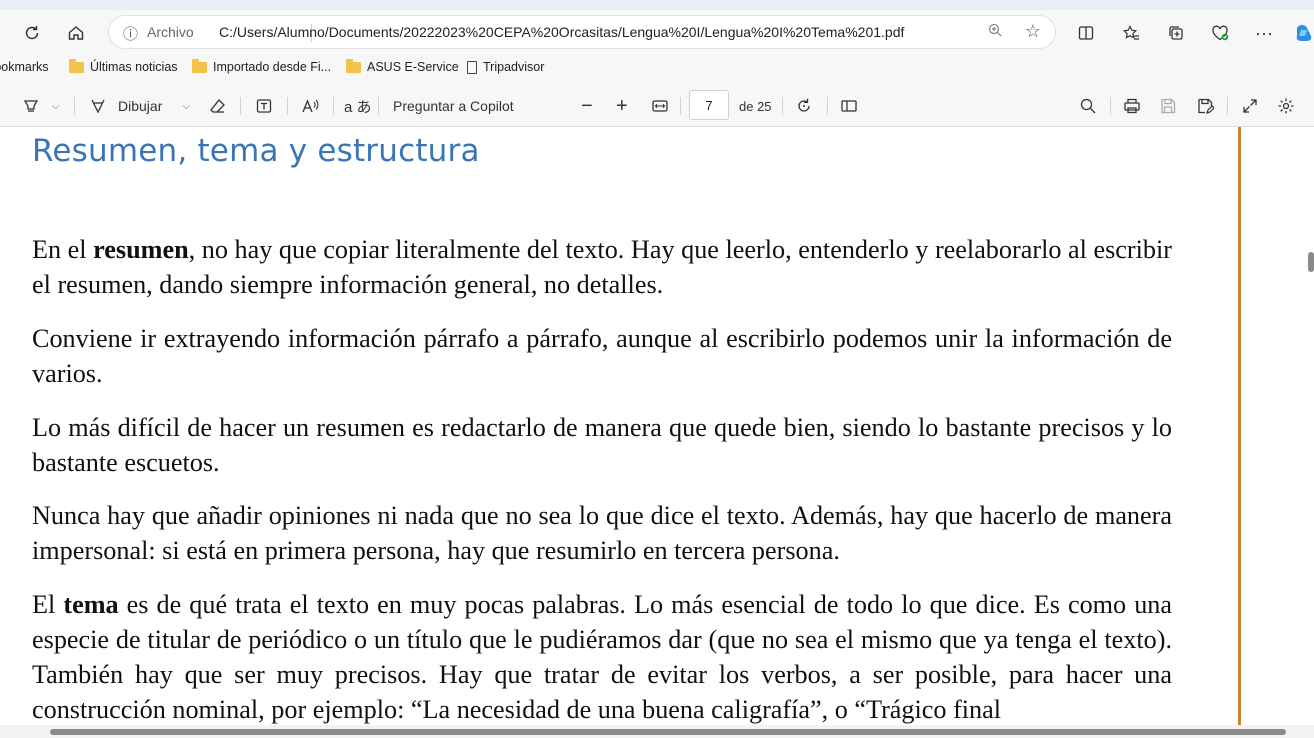 This screenshot has height=738, width=1314. I want to click on translate-button: a あ, so click(358, 106).